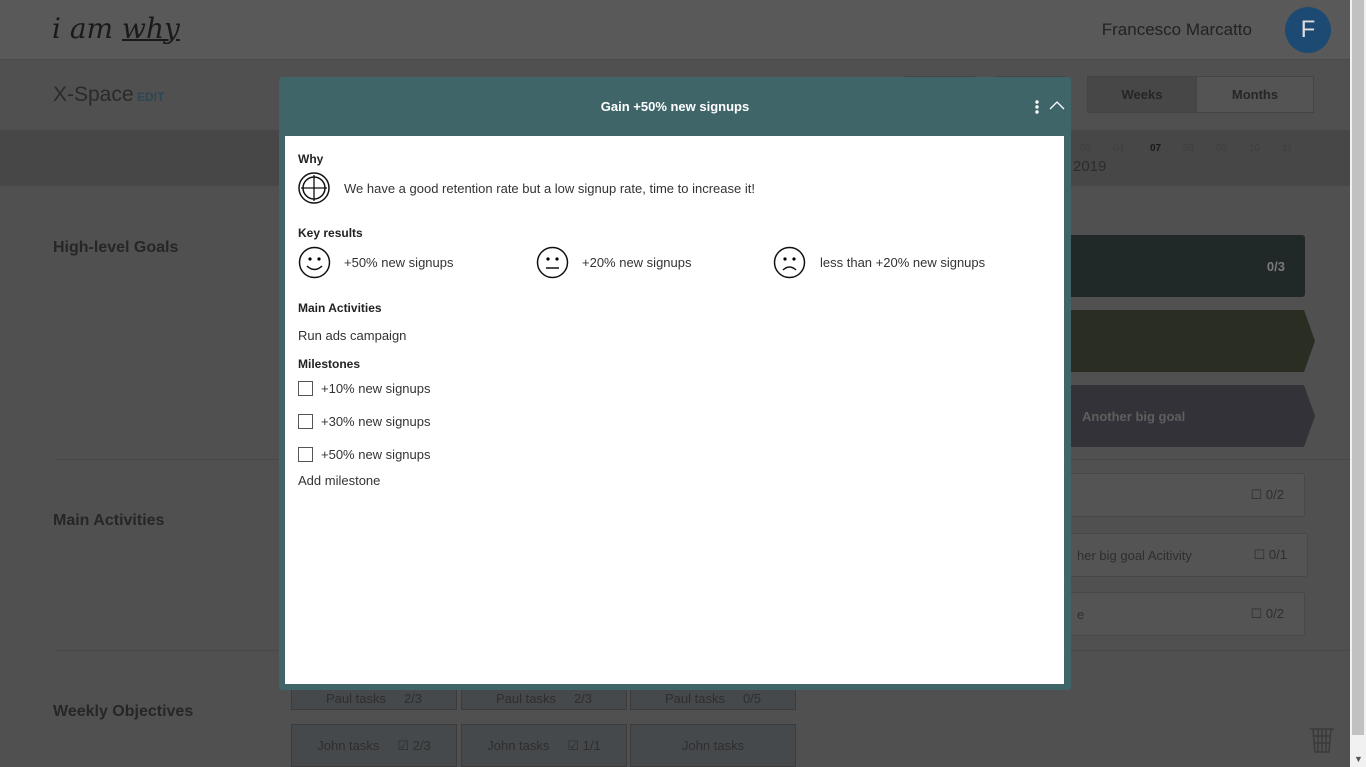 The image size is (1366, 767). What do you see at coordinates (1118, 148) in the screenshot?
I see `week-label: 04` at bounding box center [1118, 148].